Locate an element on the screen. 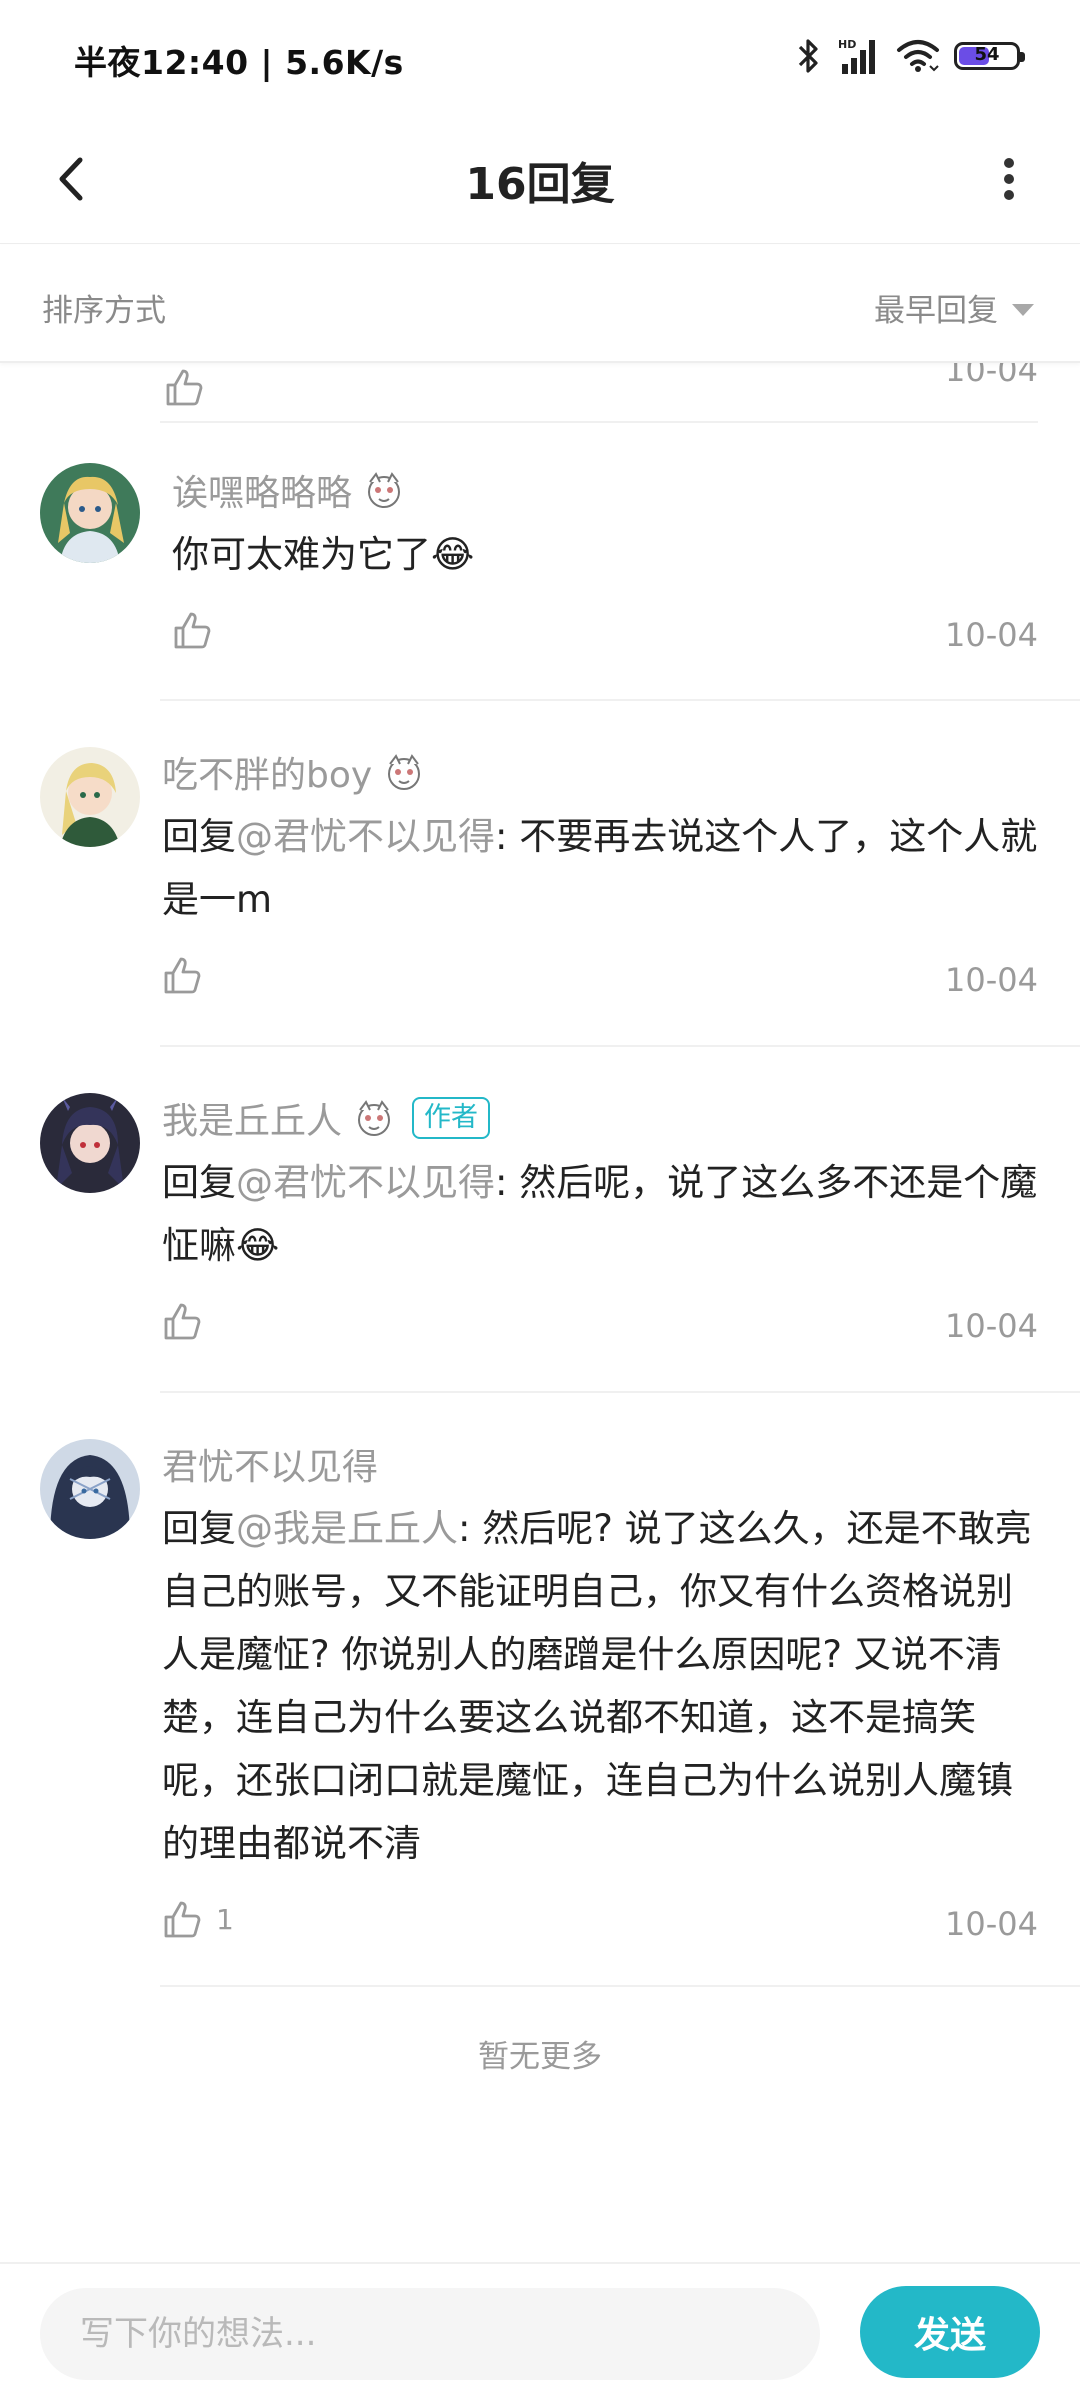  network-label: HD is located at coordinates (847, 44).